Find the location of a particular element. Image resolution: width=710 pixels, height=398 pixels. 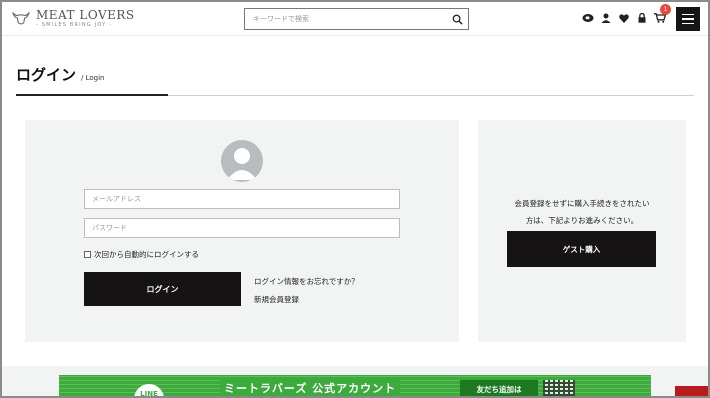

brand-logo: MEAT LOVERS - SMILES BRING JOY - is located at coordinates (72, 18).